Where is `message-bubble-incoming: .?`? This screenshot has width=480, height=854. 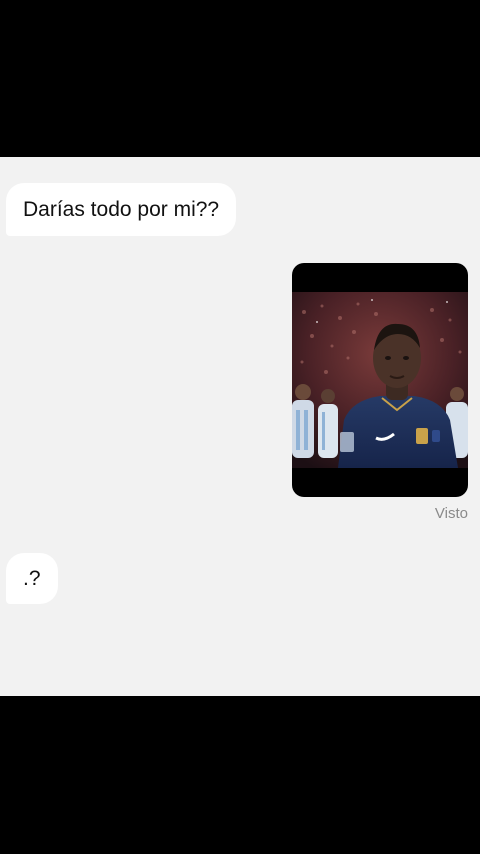 message-bubble-incoming: .? is located at coordinates (32, 578).